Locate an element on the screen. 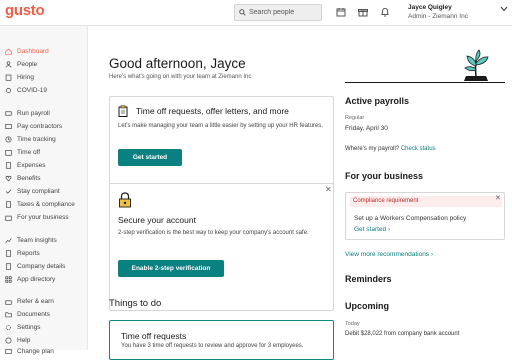 This screenshot has height=360, width=512. sidebar-item-label: COVID-19 is located at coordinates (32, 90).